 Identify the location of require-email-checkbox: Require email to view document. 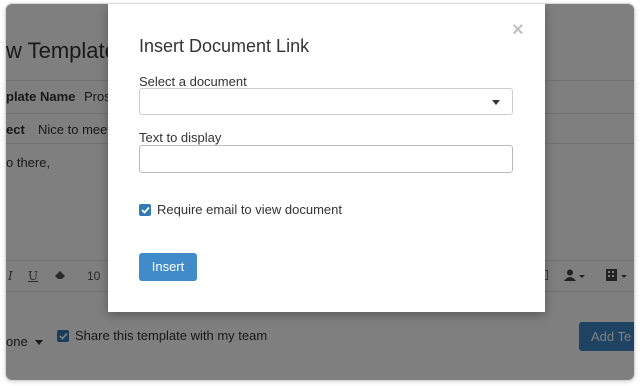
(240, 209).